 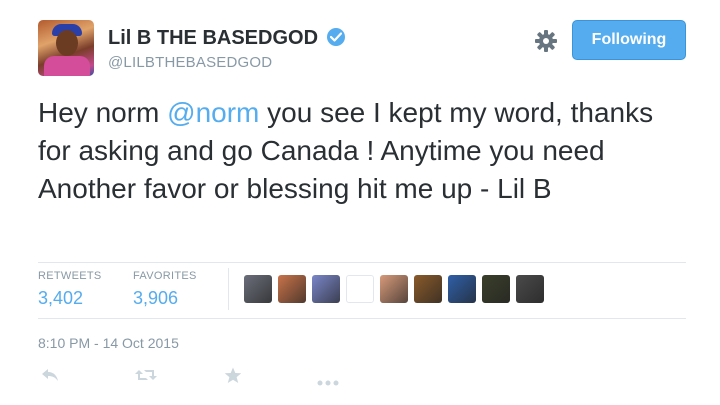 I want to click on stats-divider-top, so click(x=362, y=262).